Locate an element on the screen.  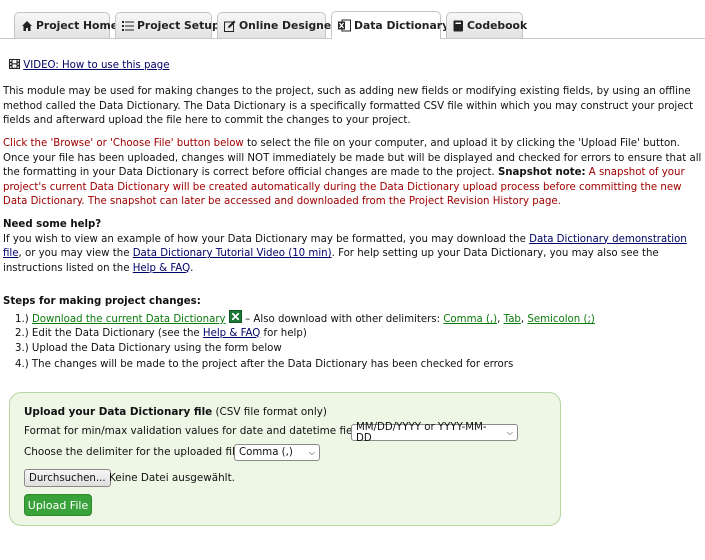
download-dictionary-link: Download the current Data Dictionary is located at coordinates (129, 319).